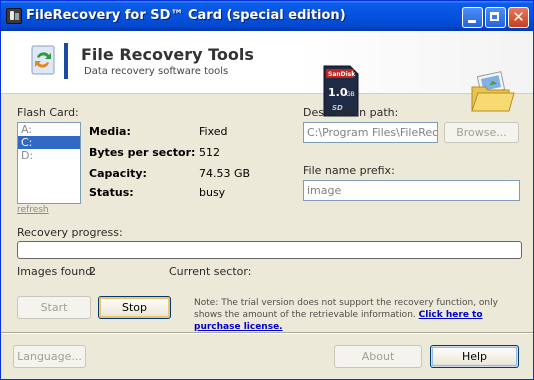 This screenshot has width=534, height=380. I want to click on start-button: Start, so click(54, 307).